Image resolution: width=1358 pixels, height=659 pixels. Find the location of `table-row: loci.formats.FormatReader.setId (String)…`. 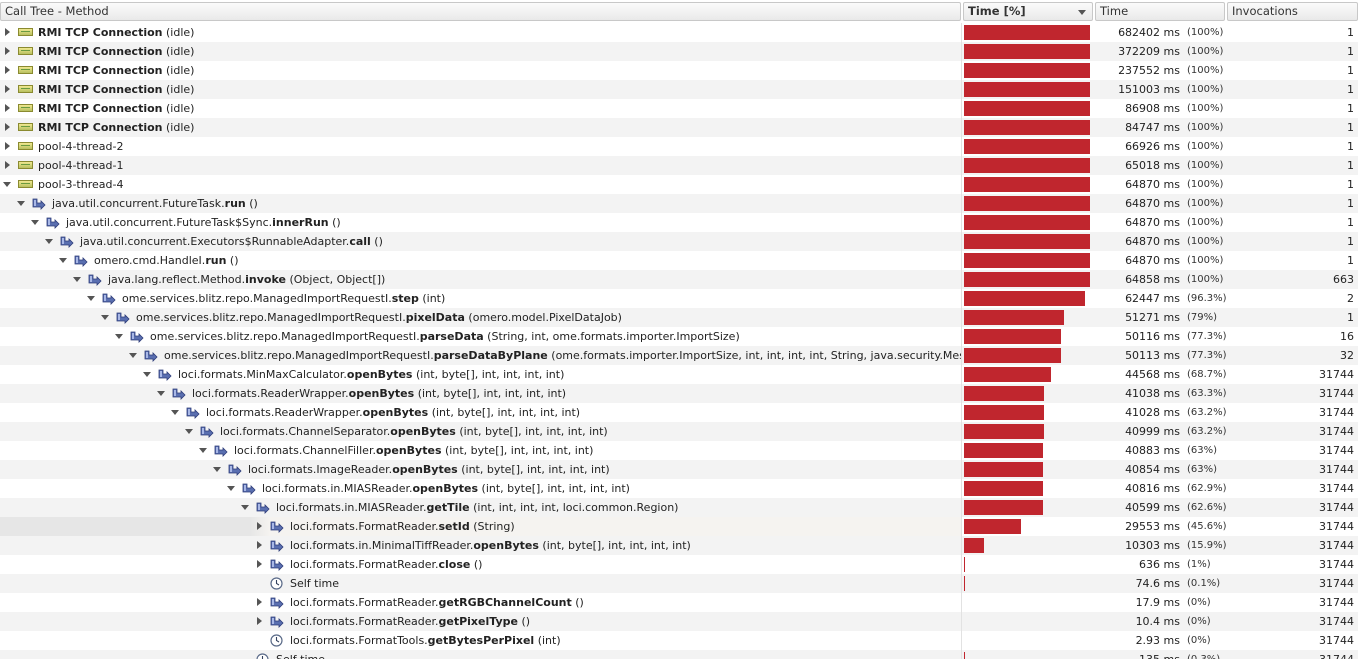

table-row: loci.formats.FormatReader.setId (String)… is located at coordinates (679, 526).